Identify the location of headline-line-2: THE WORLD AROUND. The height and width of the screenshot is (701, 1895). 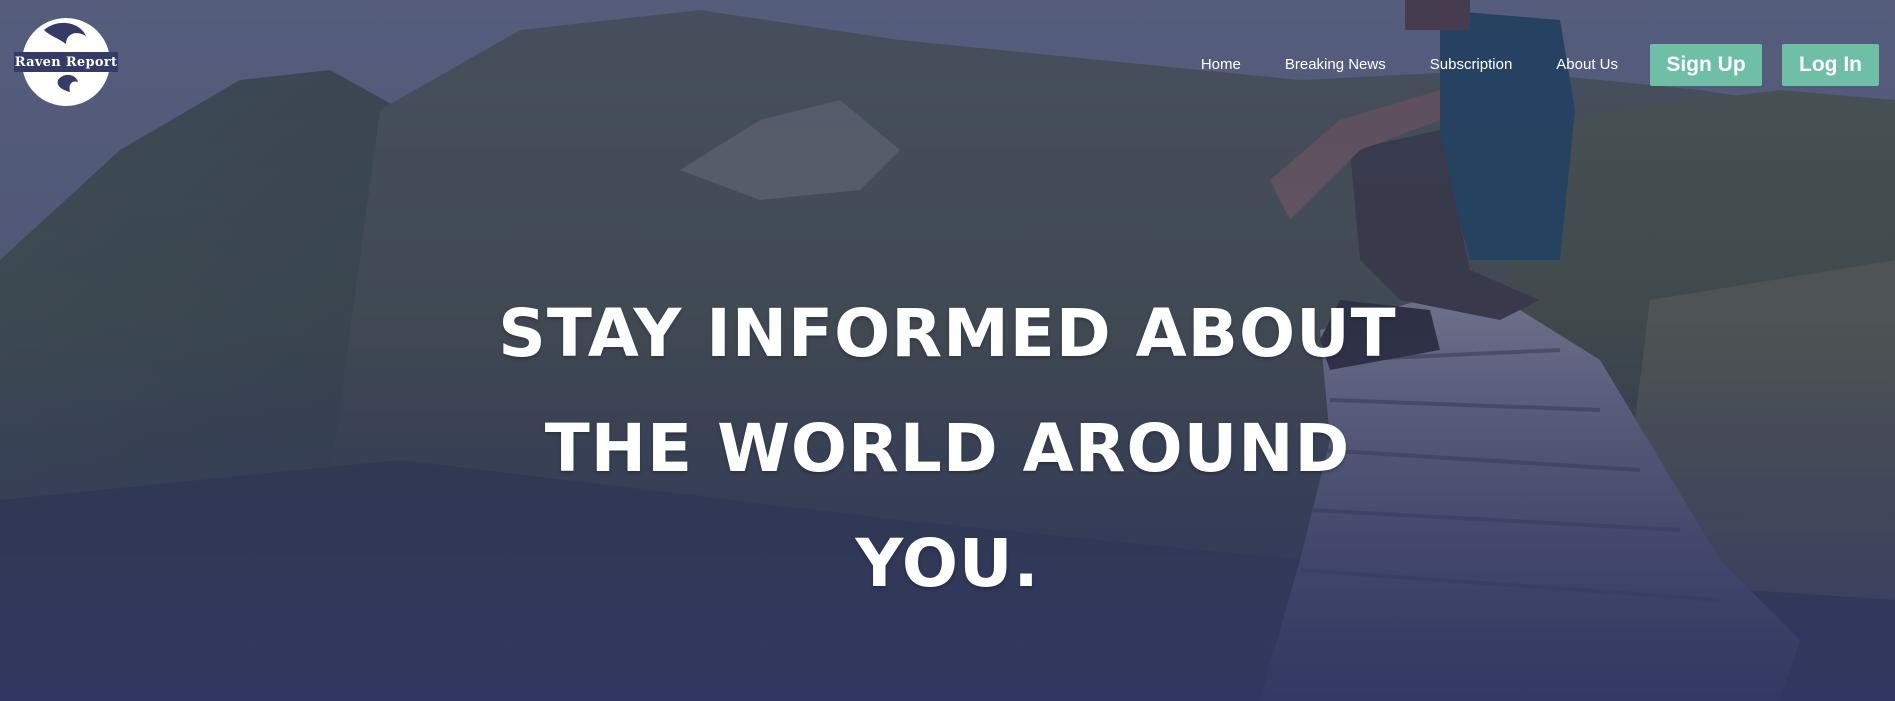
(947, 449).